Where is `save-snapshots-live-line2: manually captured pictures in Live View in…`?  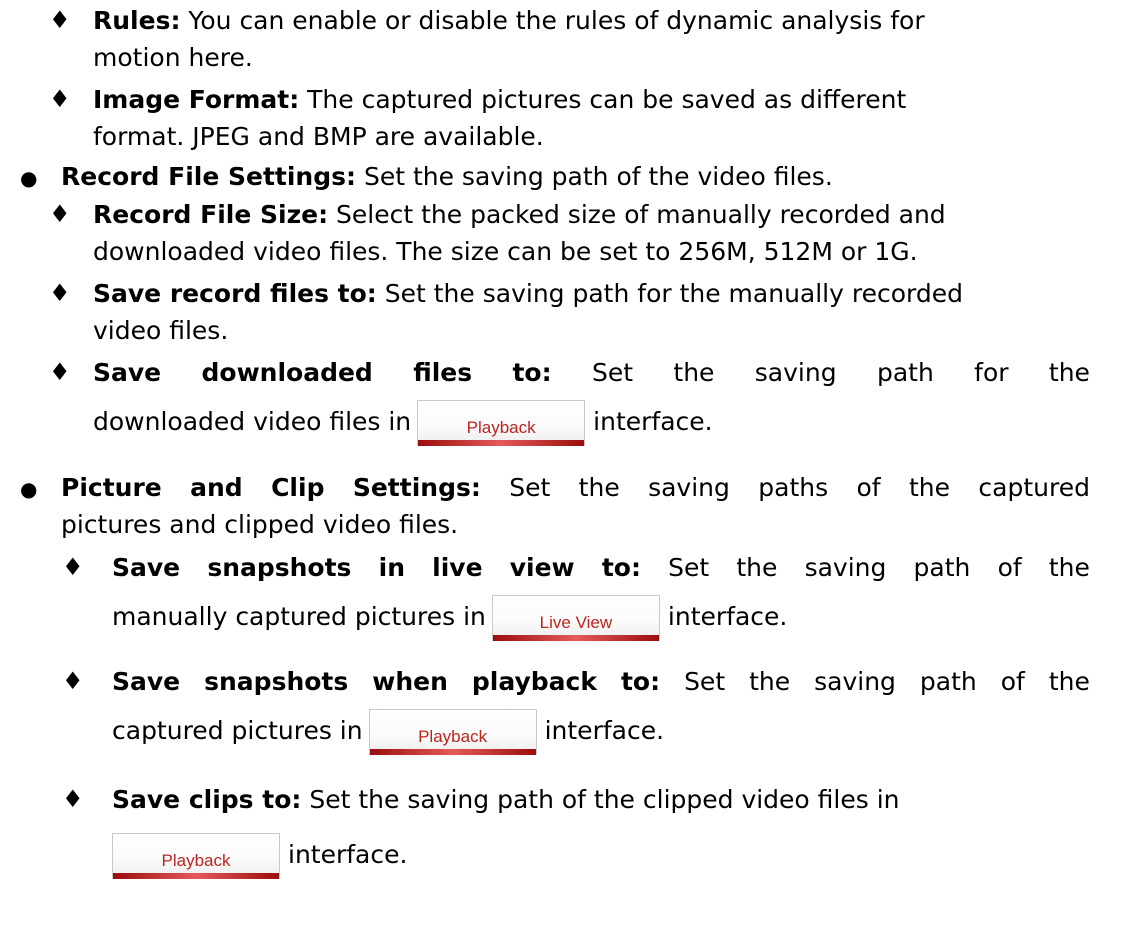 save-snapshots-live-line2: manually captured pictures in Live View in… is located at coordinates (450, 617).